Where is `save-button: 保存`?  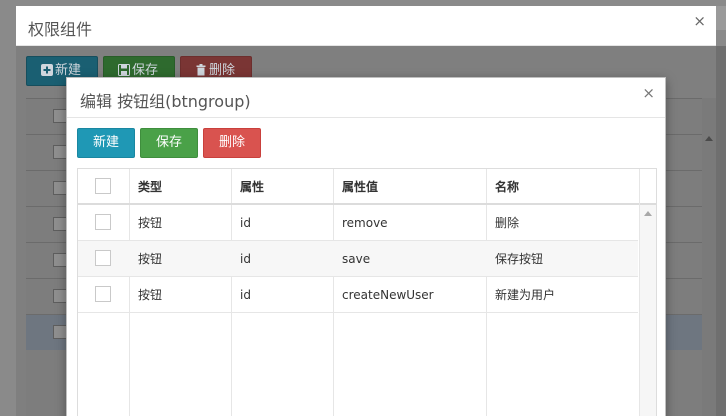 save-button: 保存 is located at coordinates (169, 143).